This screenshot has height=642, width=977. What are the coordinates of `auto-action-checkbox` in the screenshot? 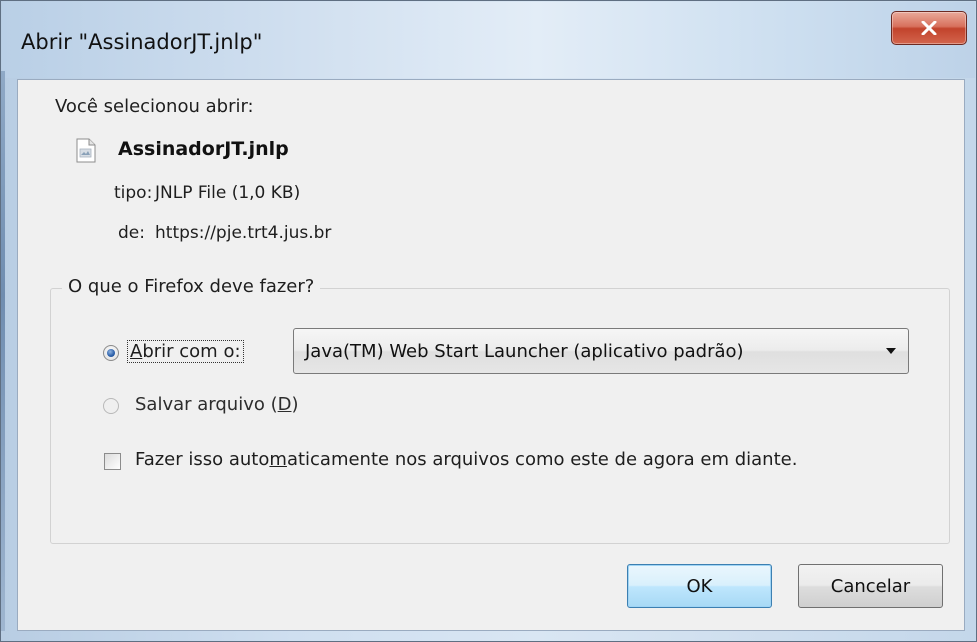 It's located at (112, 461).